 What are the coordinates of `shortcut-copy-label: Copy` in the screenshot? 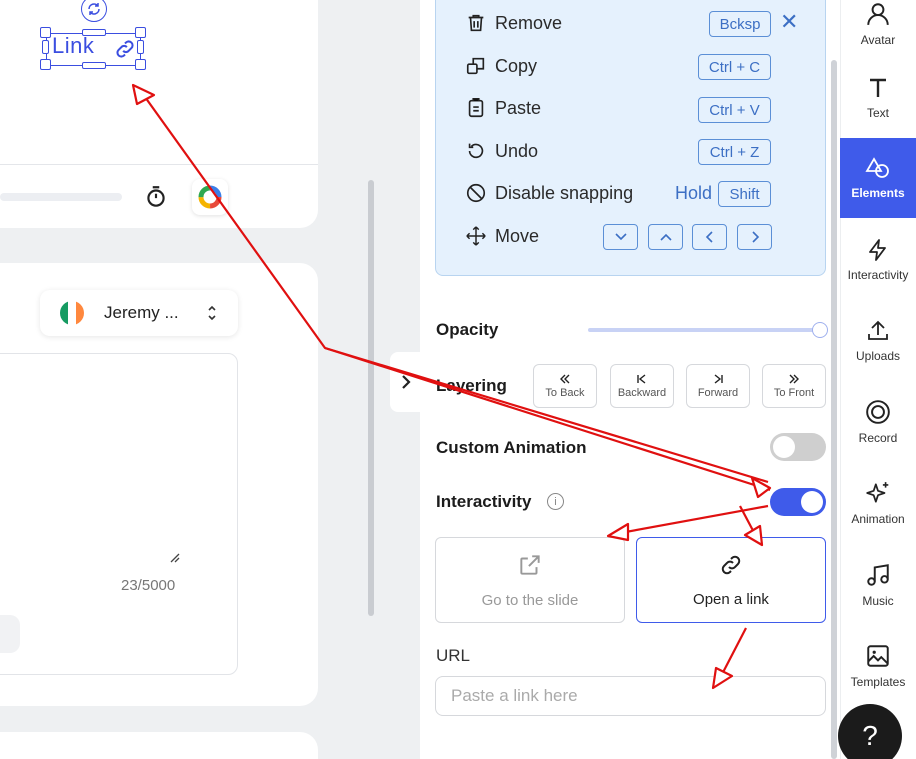 It's located at (516, 65).